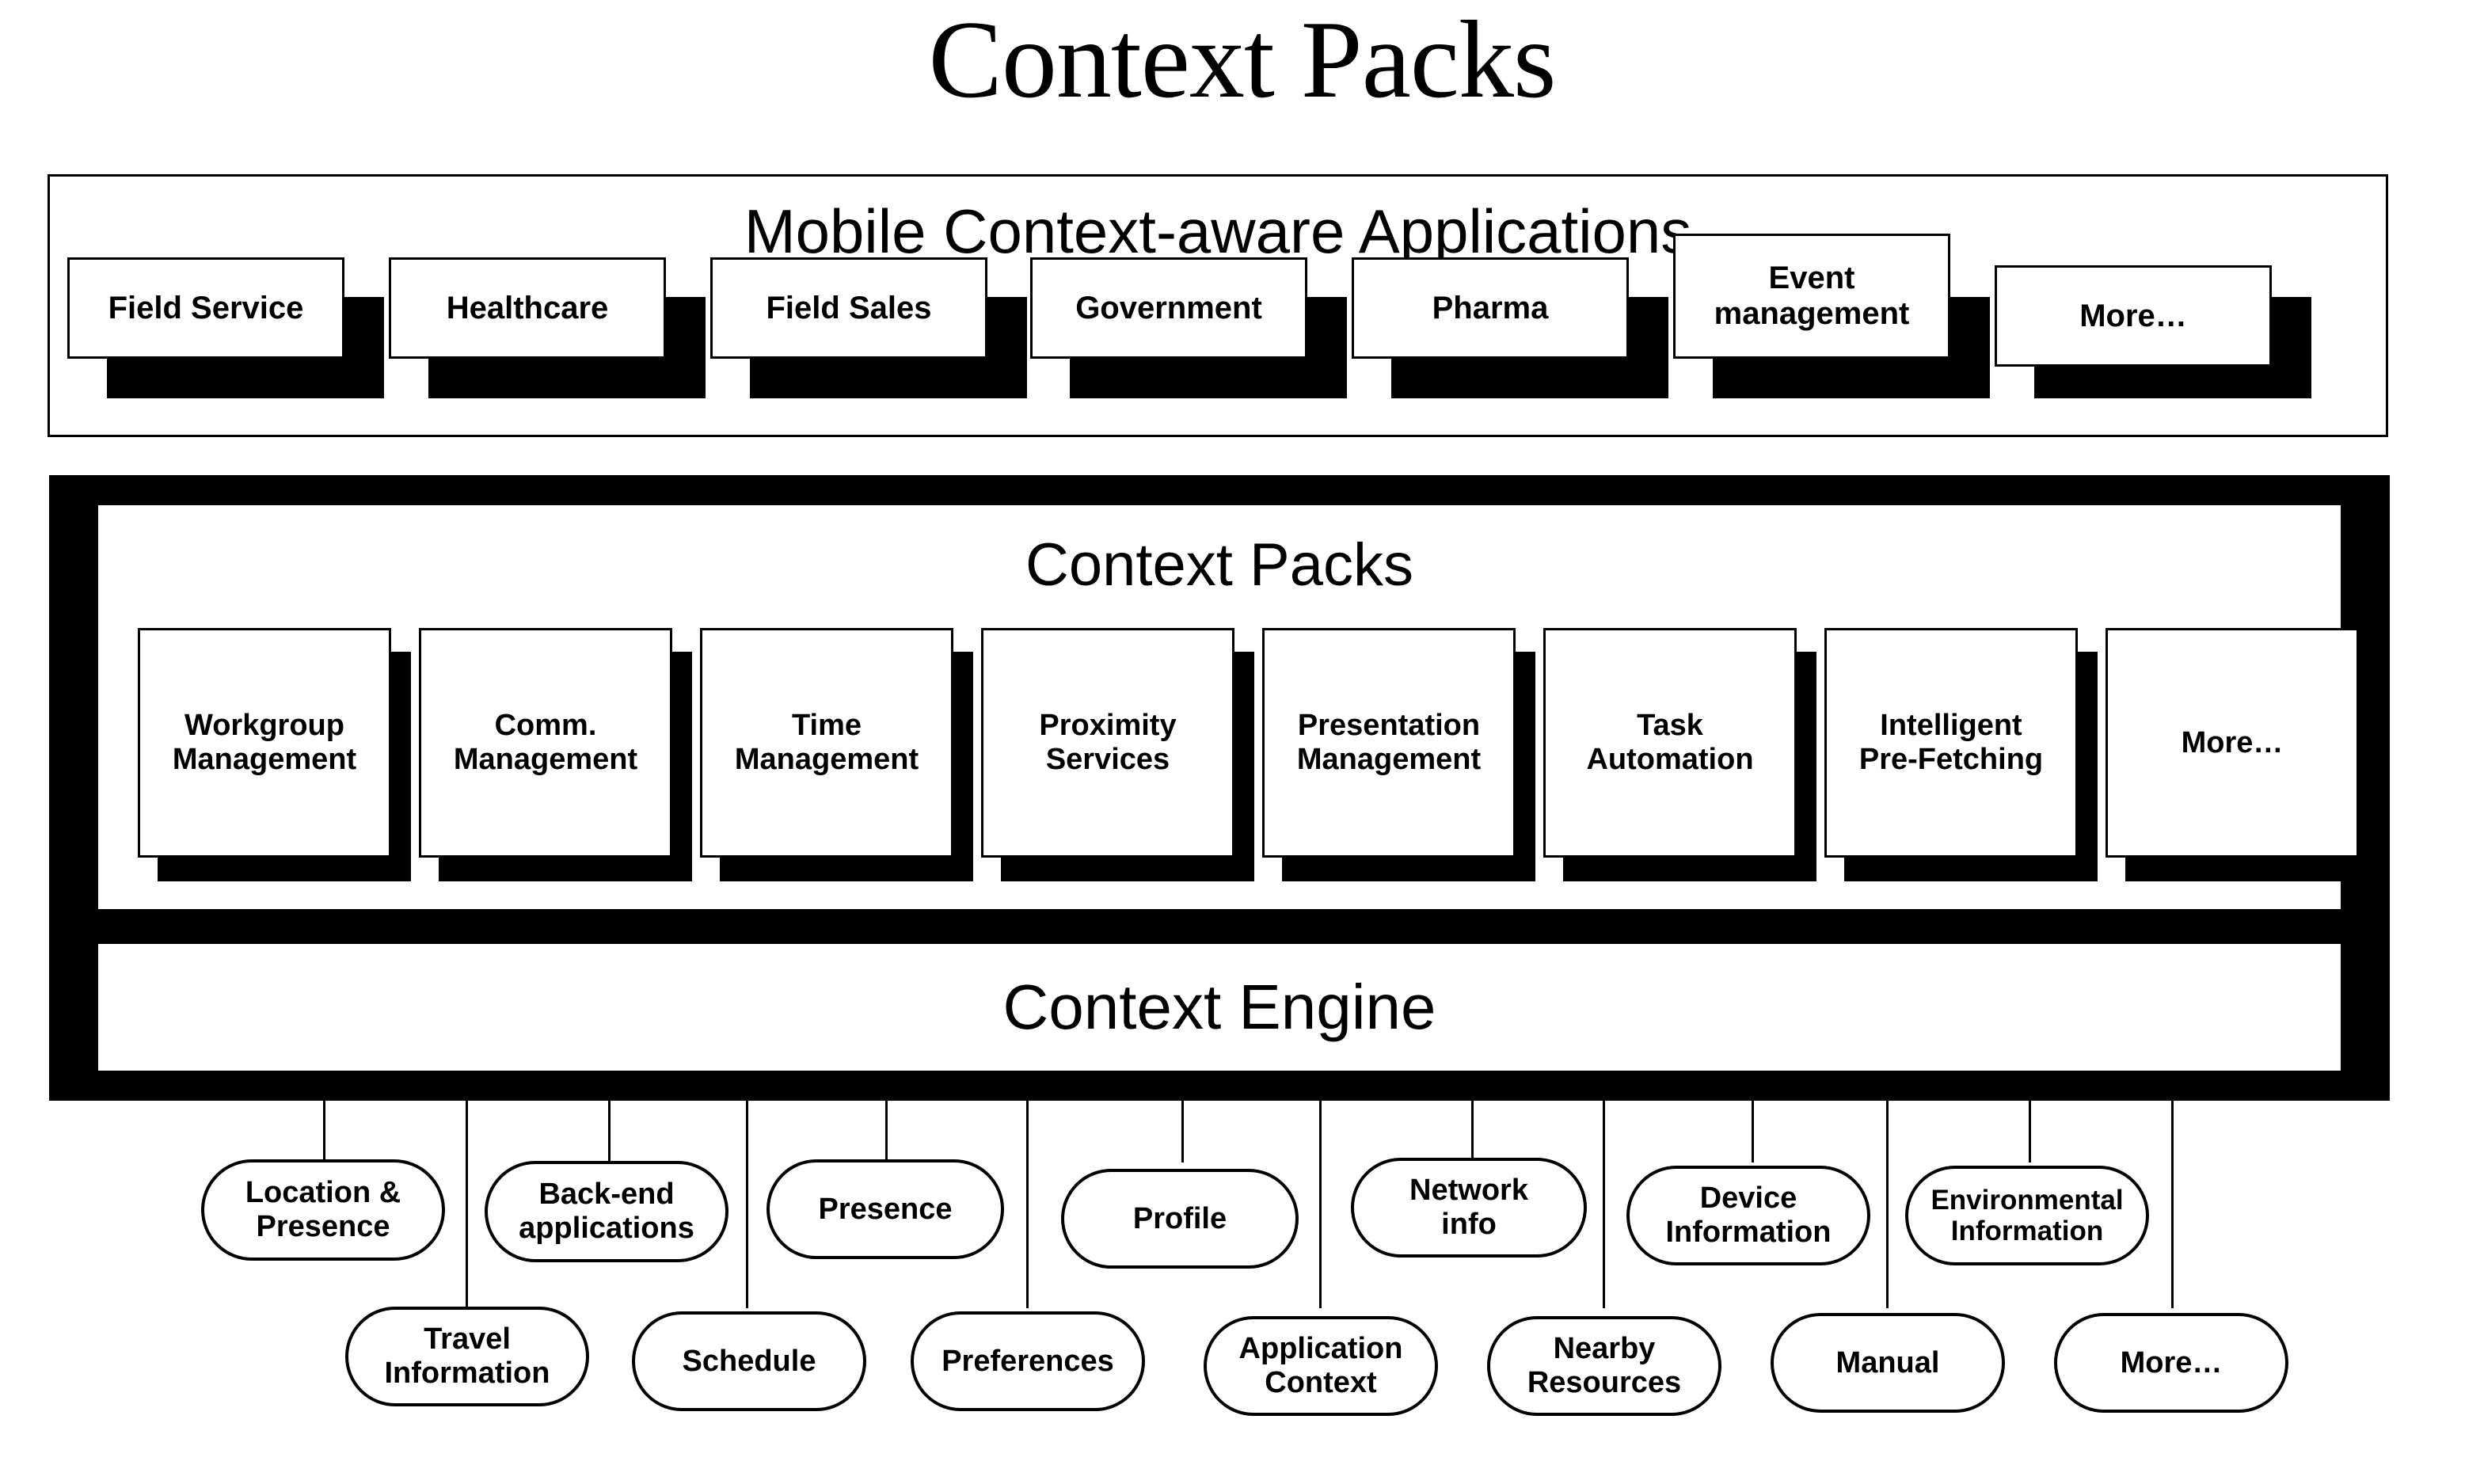 The width and height of the screenshot is (2484, 1484). I want to click on context-source-schedule: Schedule, so click(749, 1361).